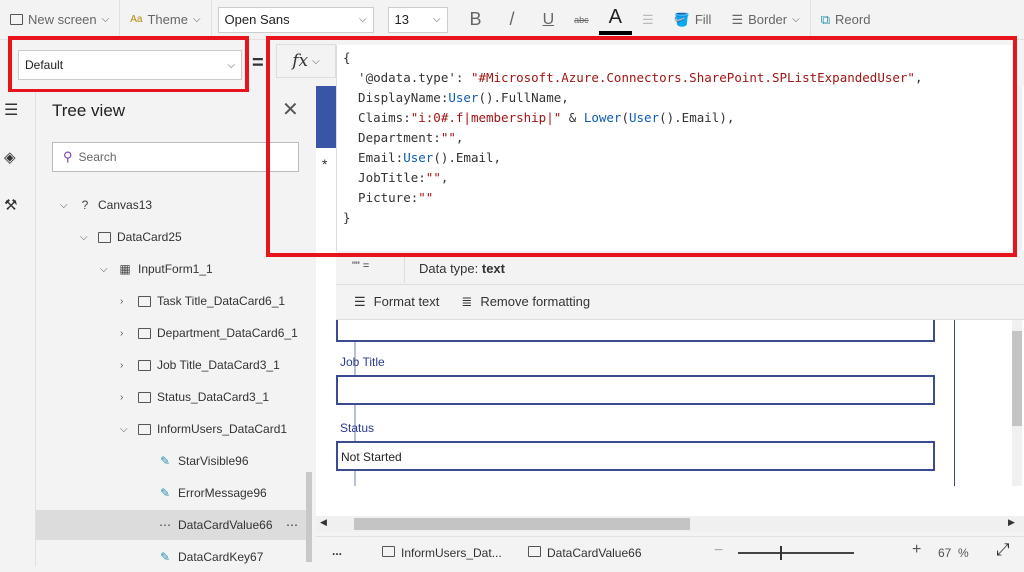  Describe the element at coordinates (128, 64) in the screenshot. I see `highlight-box-property` at that location.